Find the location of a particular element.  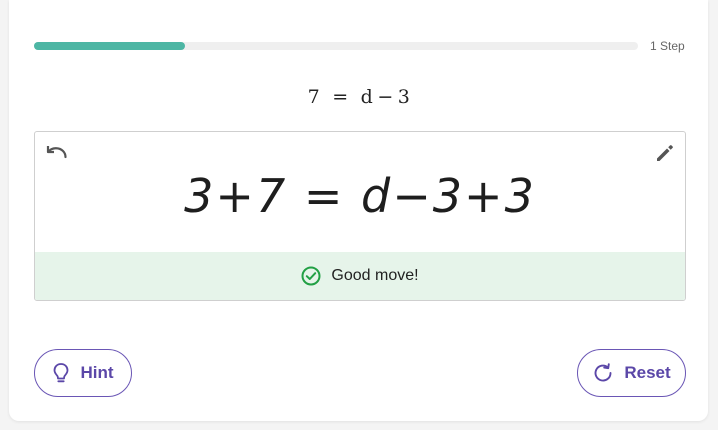

check-circle-icon is located at coordinates (311, 276).